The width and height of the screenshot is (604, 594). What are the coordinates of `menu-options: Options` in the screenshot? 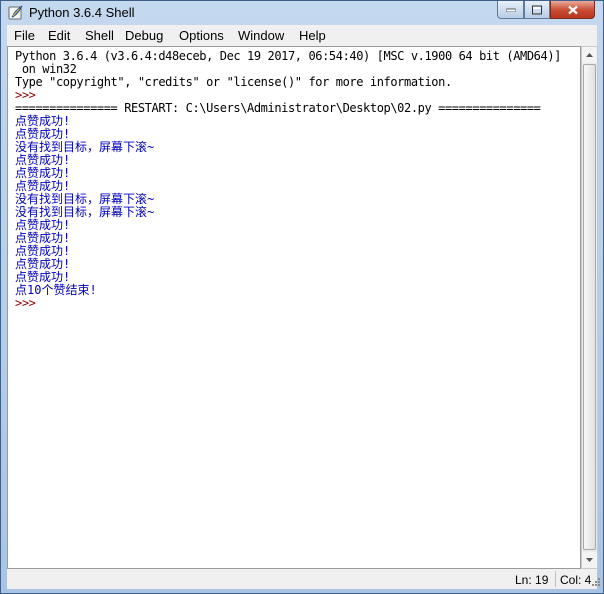 It's located at (201, 35).